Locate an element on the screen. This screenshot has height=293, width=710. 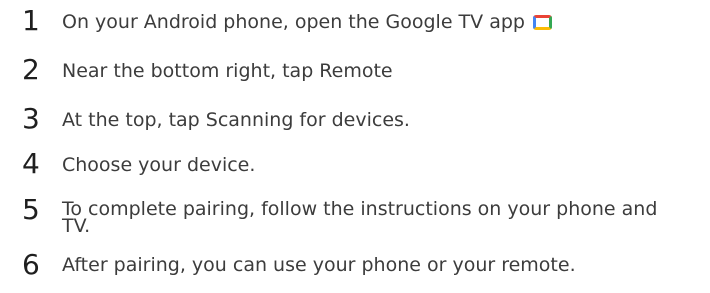
step-text: Near the bottom right, tap Remote is located at coordinates (227, 71).